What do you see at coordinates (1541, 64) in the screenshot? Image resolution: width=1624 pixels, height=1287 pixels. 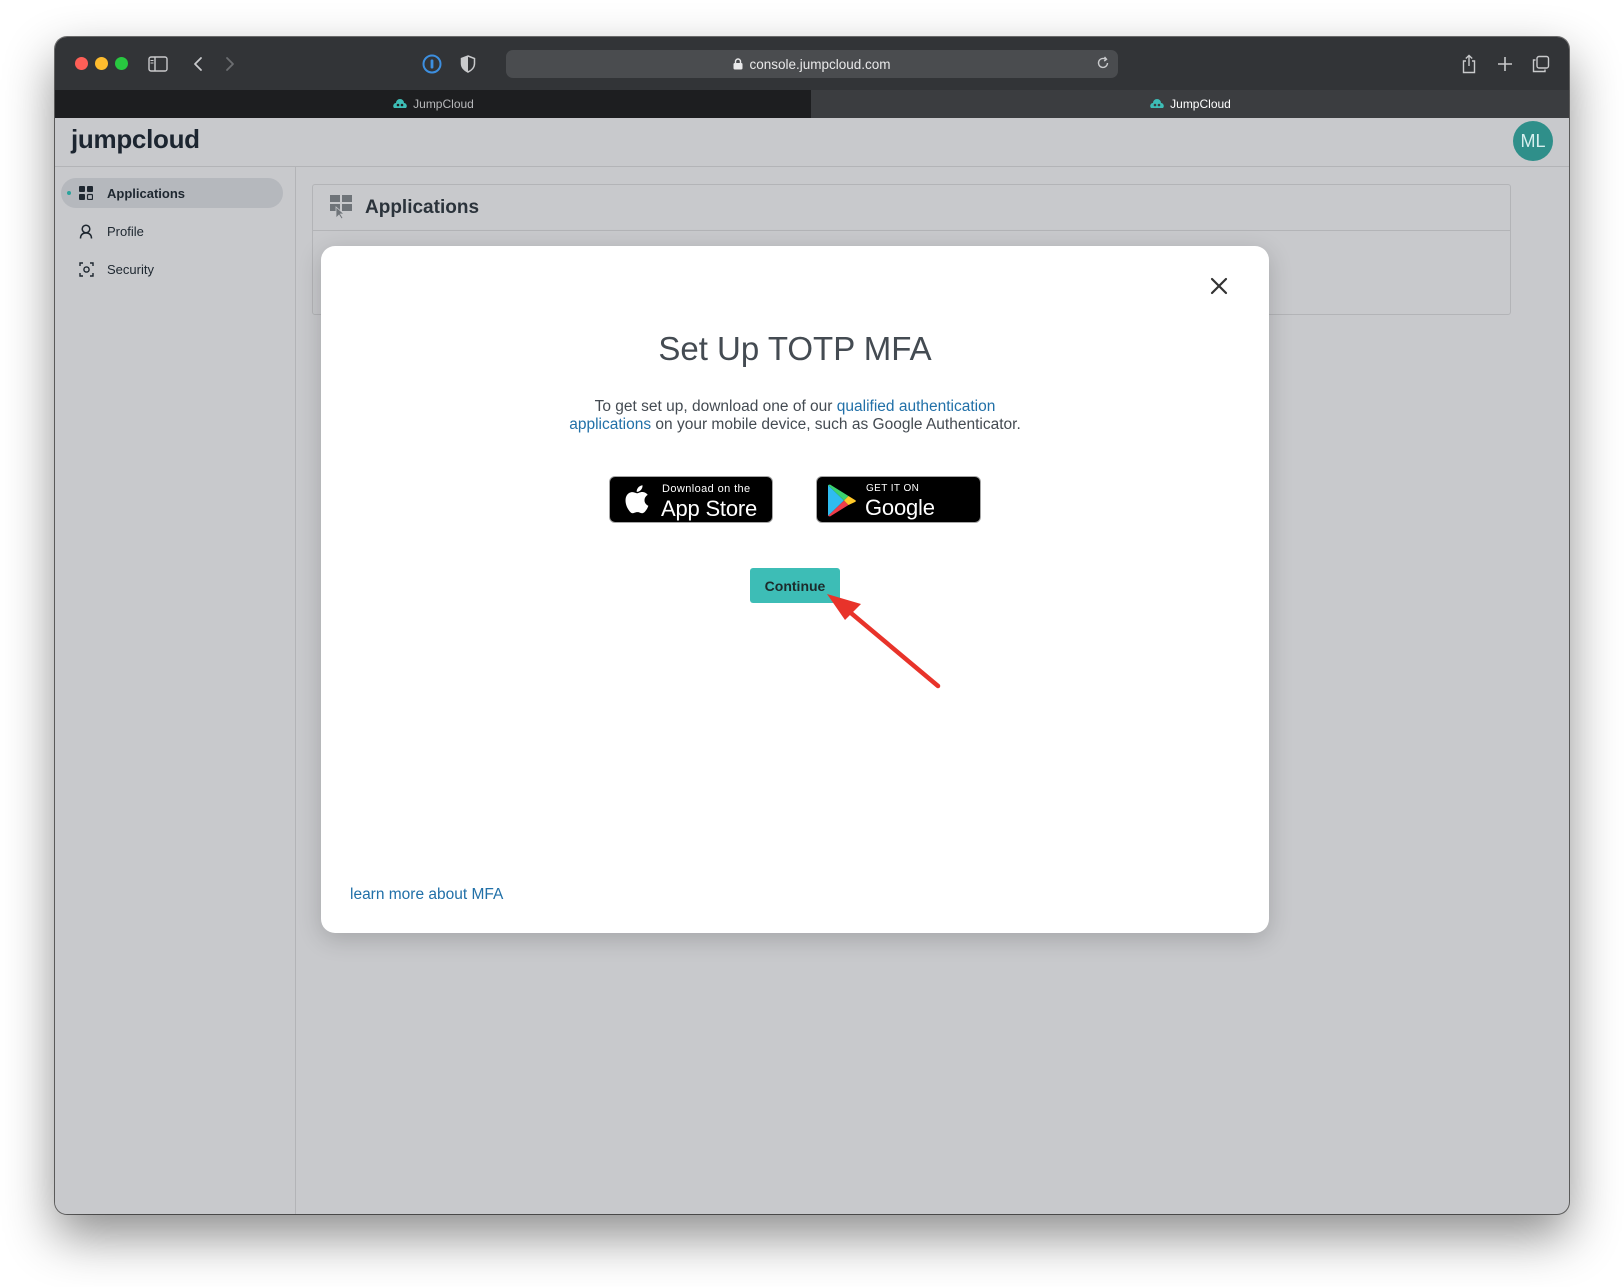 I see `tab-overview-icon` at bounding box center [1541, 64].